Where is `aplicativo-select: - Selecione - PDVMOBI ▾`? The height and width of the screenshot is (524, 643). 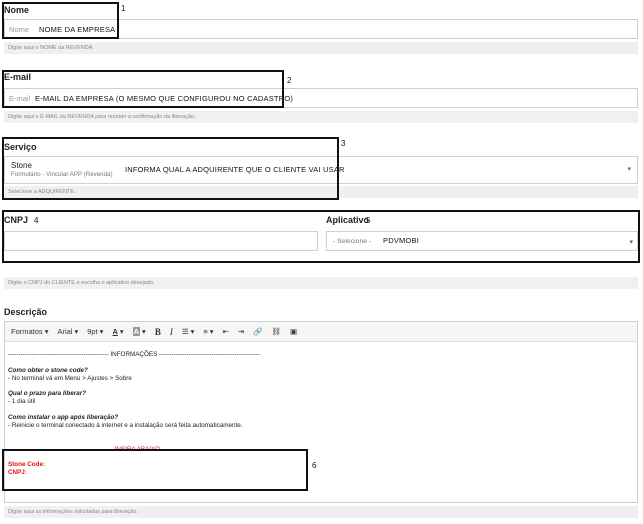
aplicativo-select: - Selecione - PDVMOBI ▾ is located at coordinates (482, 241).